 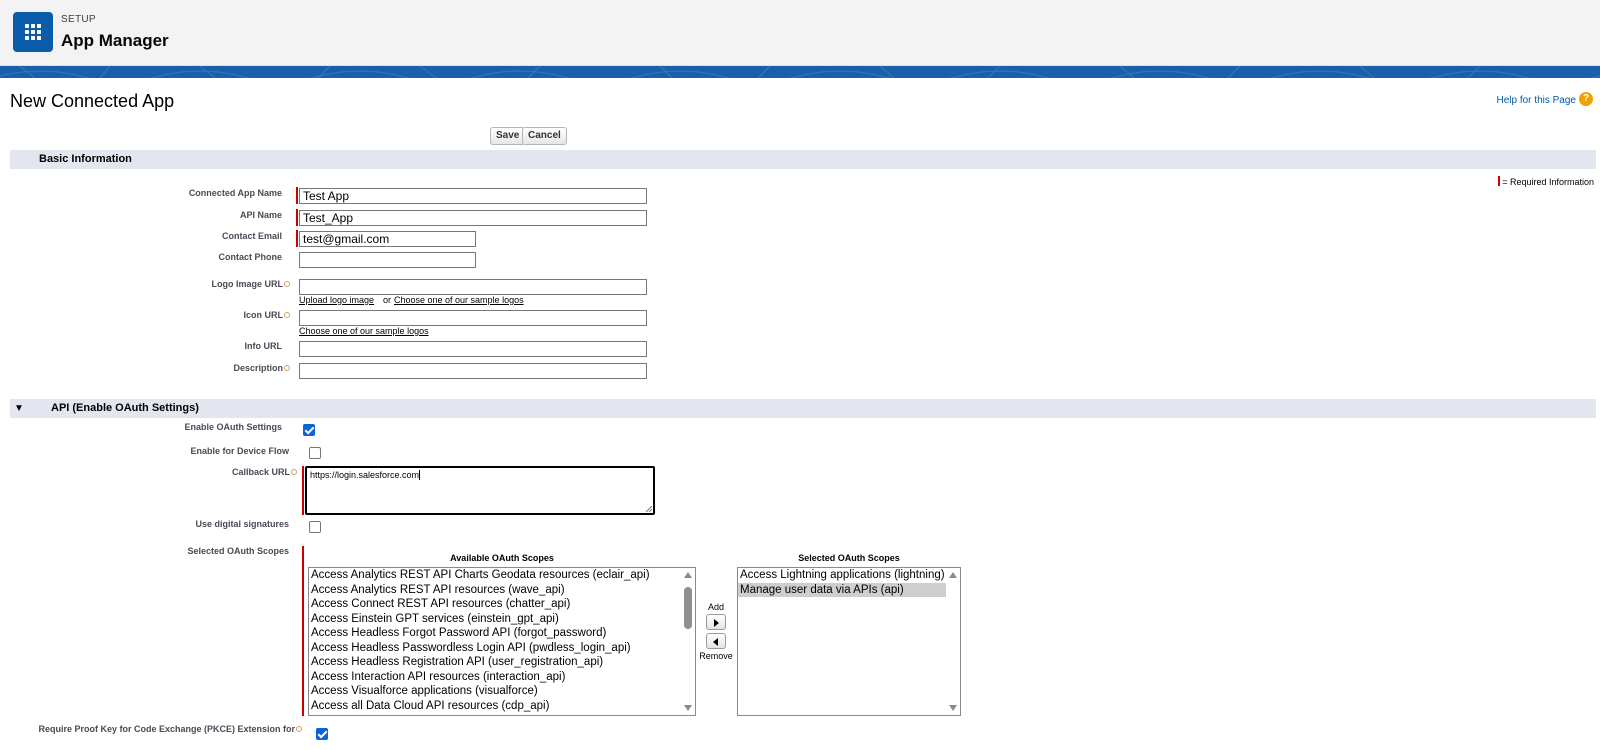 What do you see at coordinates (92, 101) in the screenshot?
I see `page-title: New Connected App` at bounding box center [92, 101].